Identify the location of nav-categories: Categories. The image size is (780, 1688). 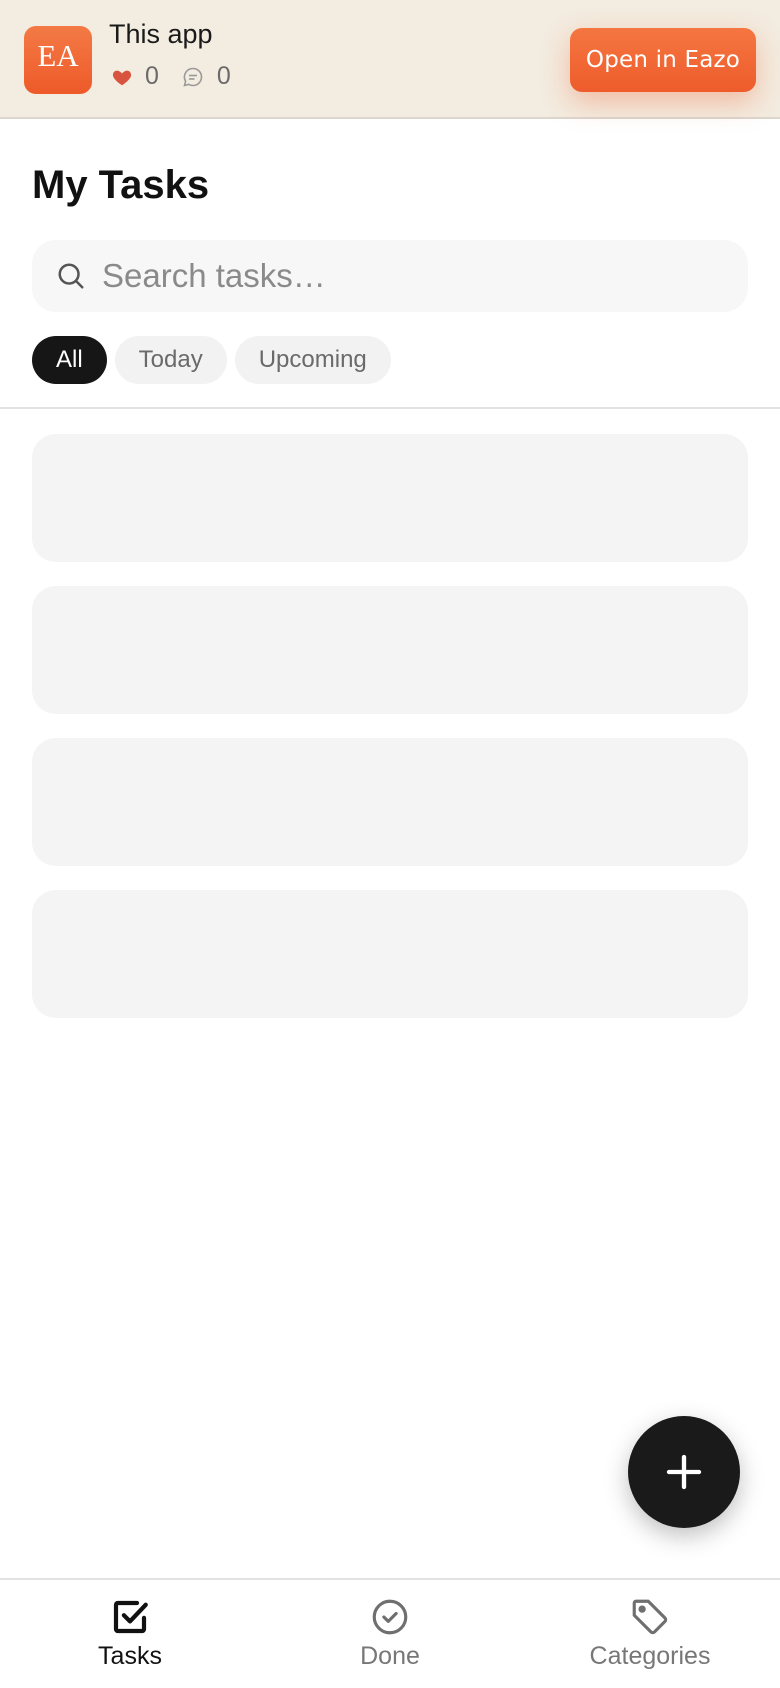
(650, 1634).